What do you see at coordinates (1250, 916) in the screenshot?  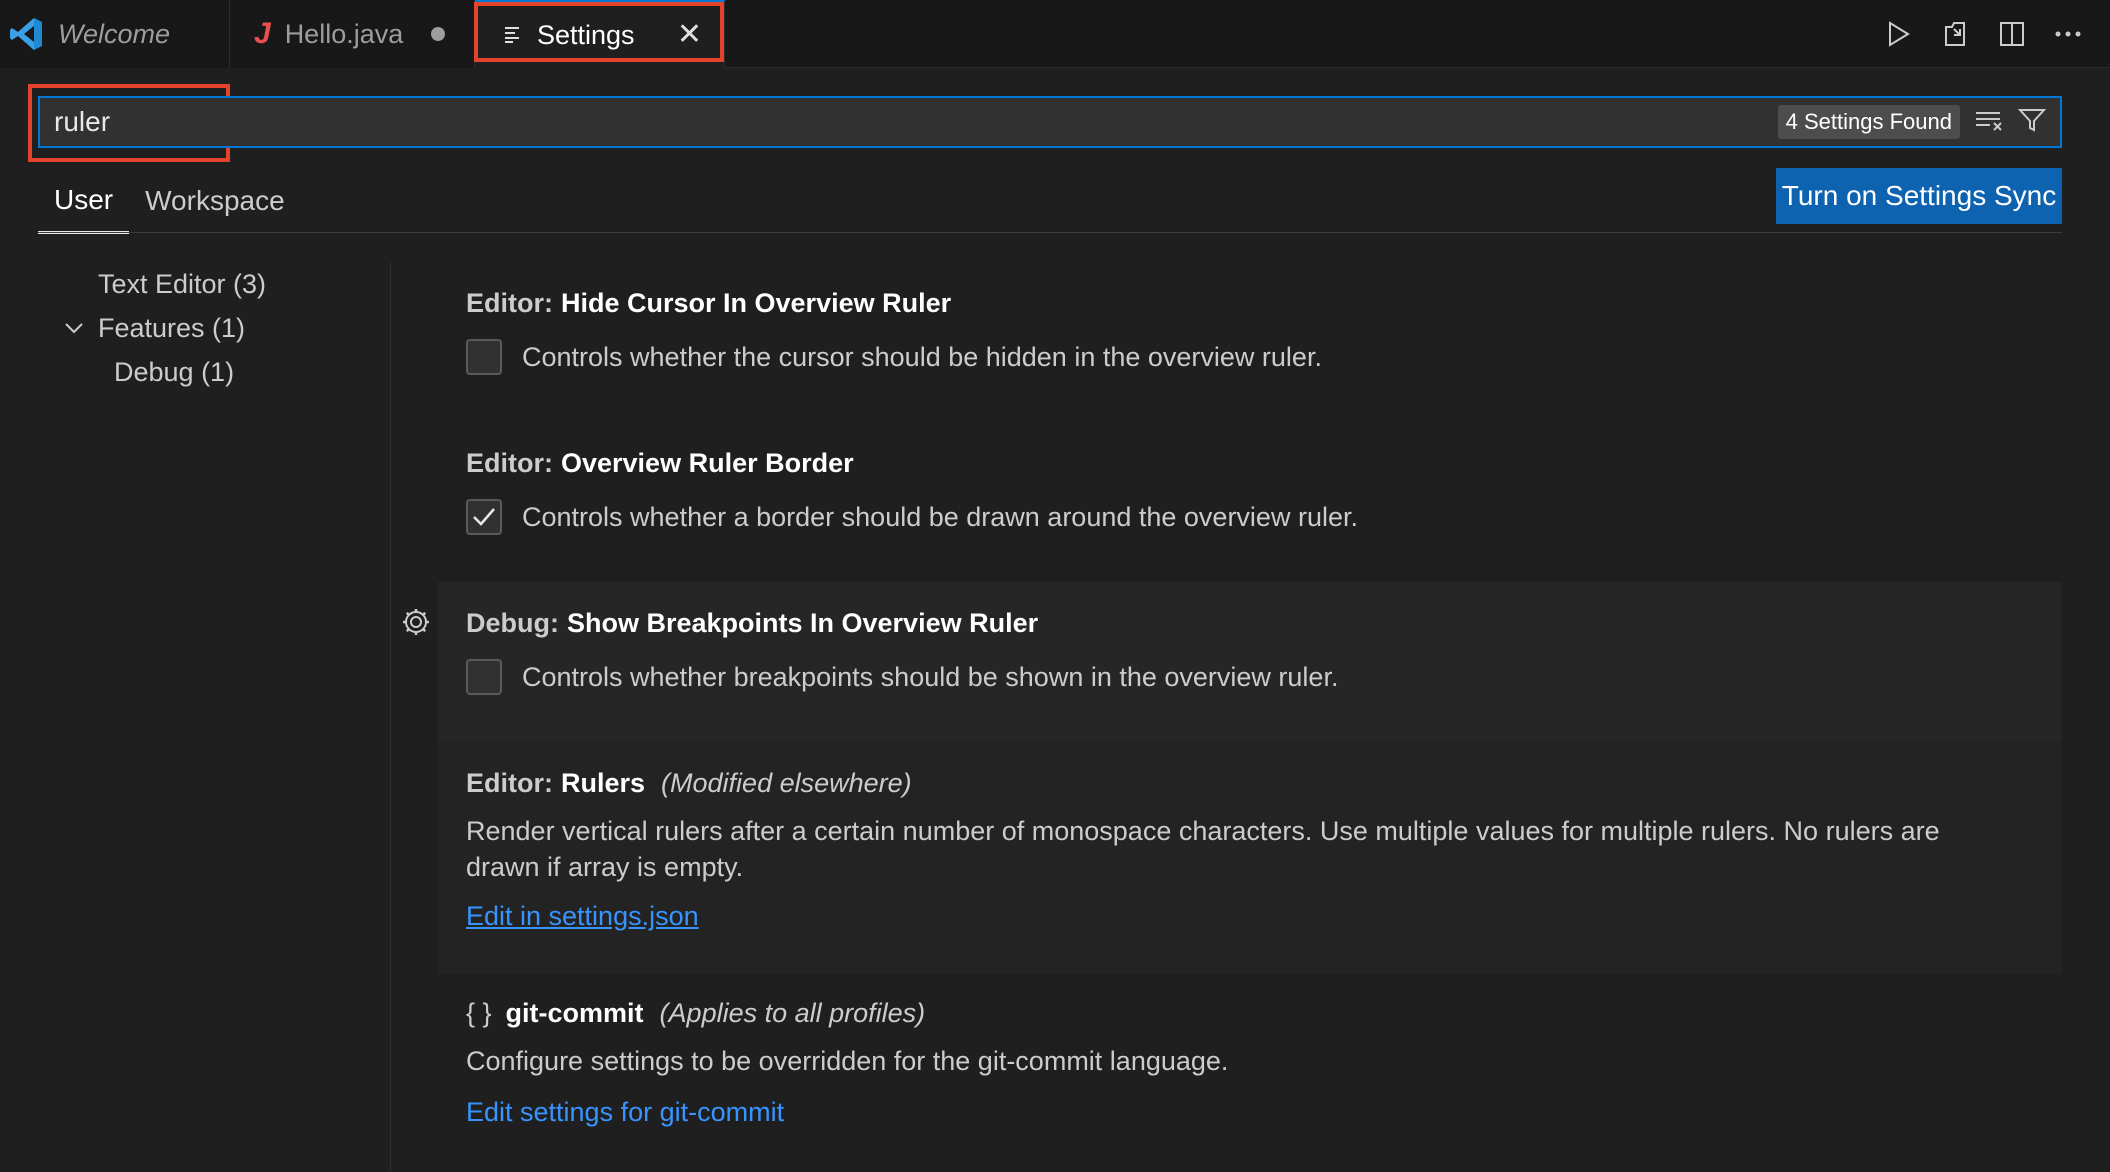 I see `link-row: Edit in settings.json` at bounding box center [1250, 916].